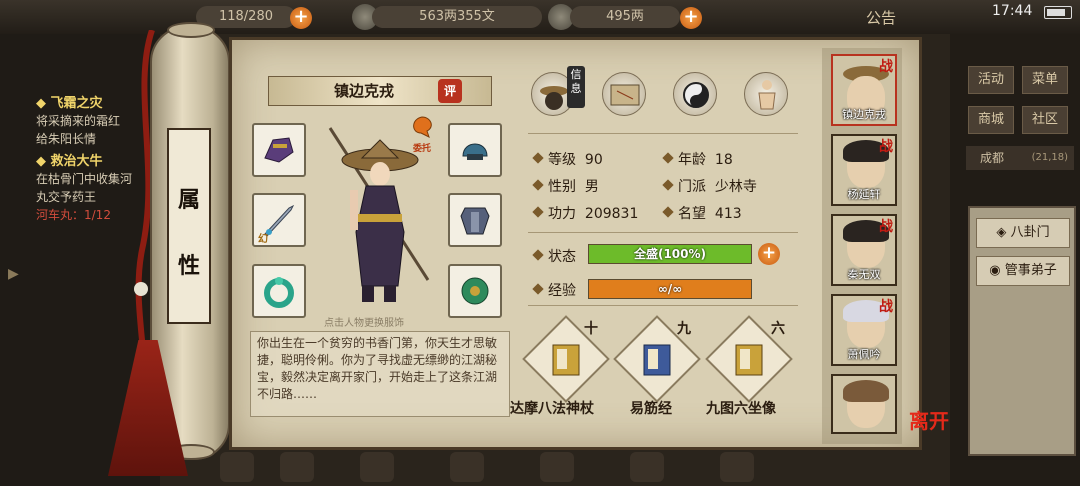 The height and width of the screenshot is (486, 1080). I want to click on equip-slot-ring, so click(279, 291).